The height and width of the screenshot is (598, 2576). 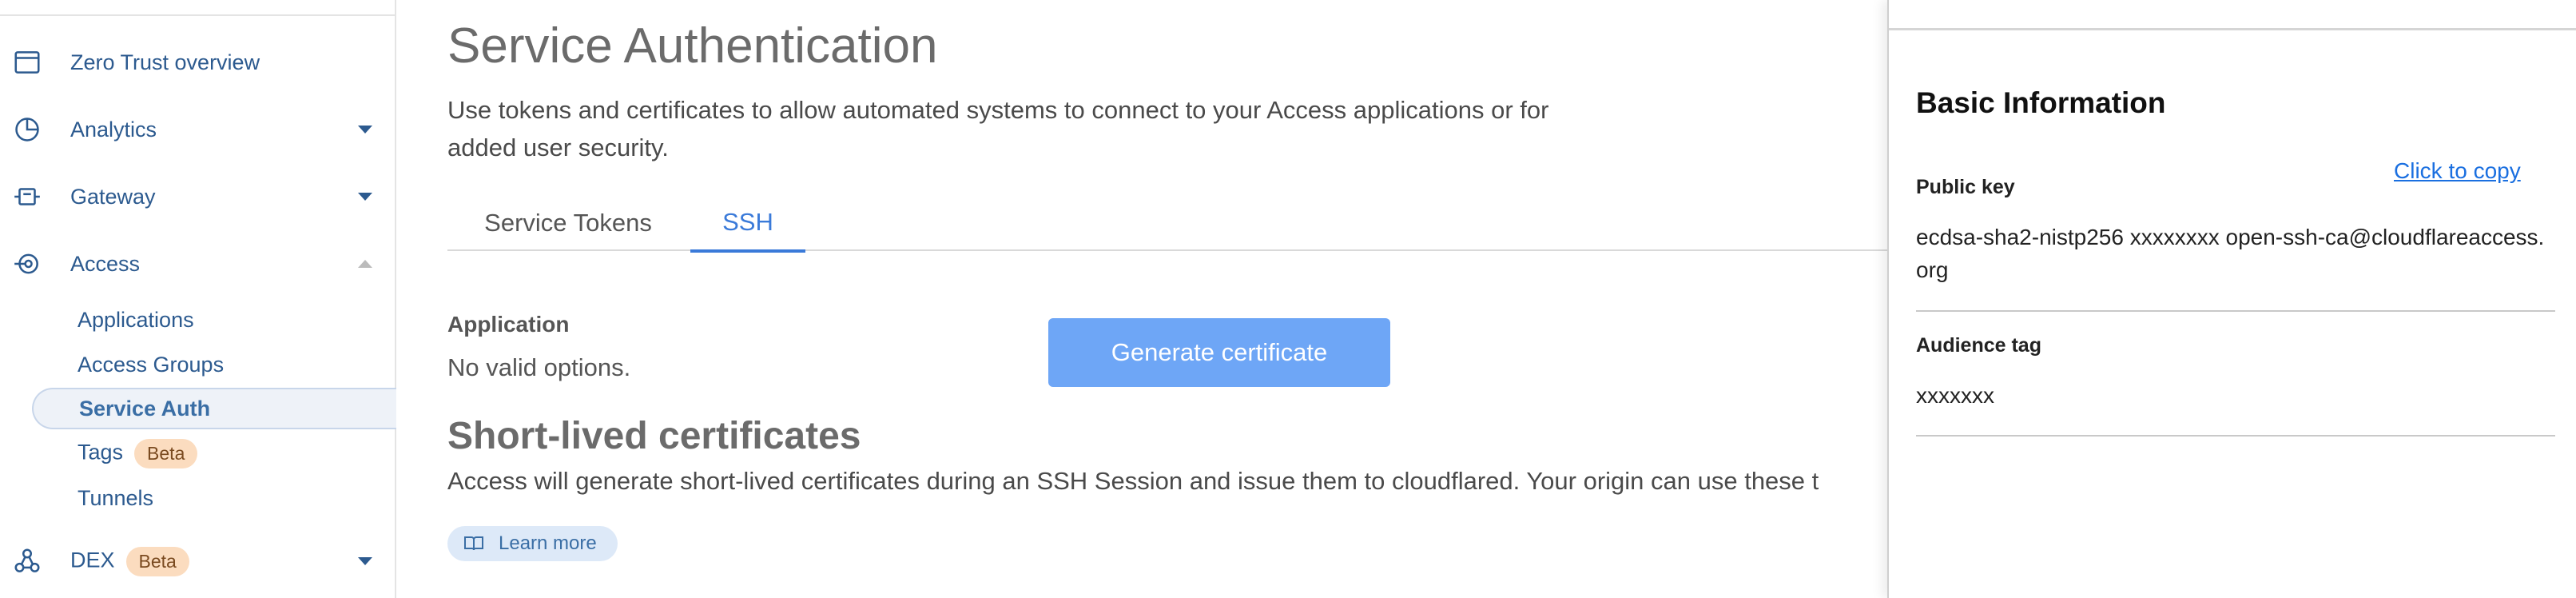 I want to click on sidebar-item-analytics: Analytics, so click(x=197, y=129).